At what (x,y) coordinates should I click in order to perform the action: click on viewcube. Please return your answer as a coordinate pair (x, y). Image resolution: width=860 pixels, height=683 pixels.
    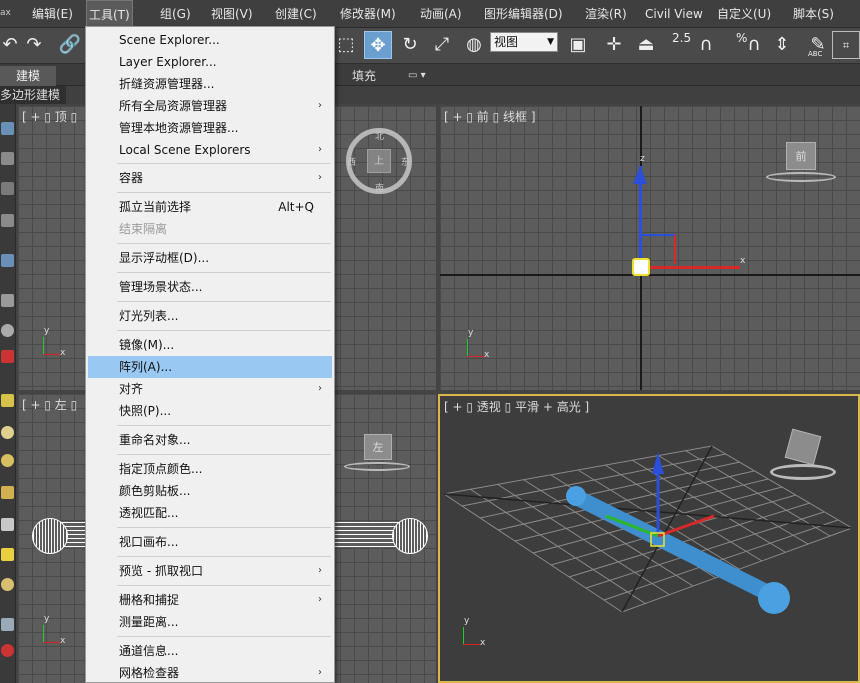
    Looking at the image, I should click on (803, 456).